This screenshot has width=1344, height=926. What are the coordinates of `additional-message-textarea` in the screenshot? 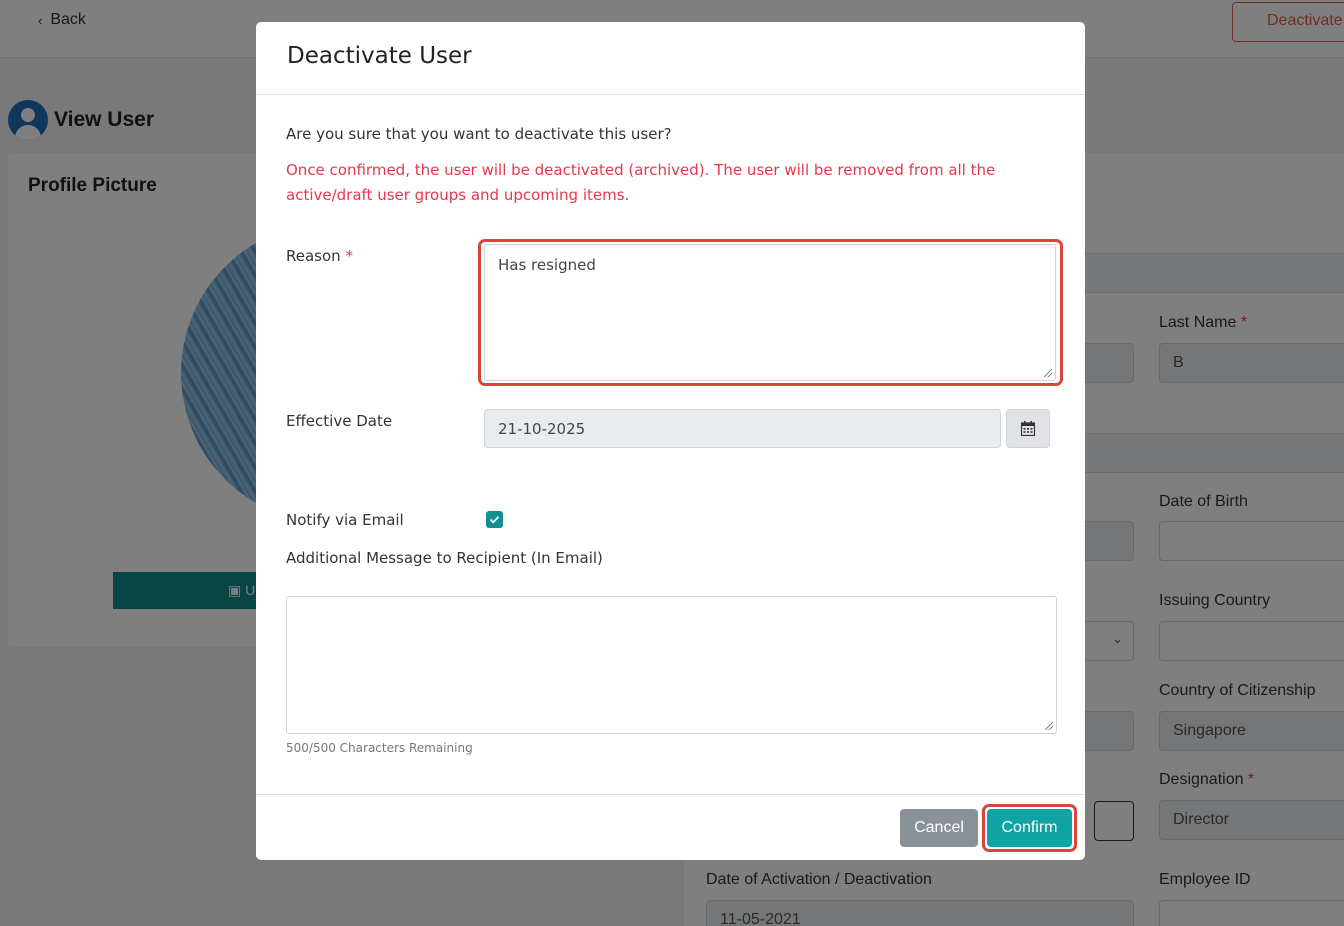 It's located at (671, 665).